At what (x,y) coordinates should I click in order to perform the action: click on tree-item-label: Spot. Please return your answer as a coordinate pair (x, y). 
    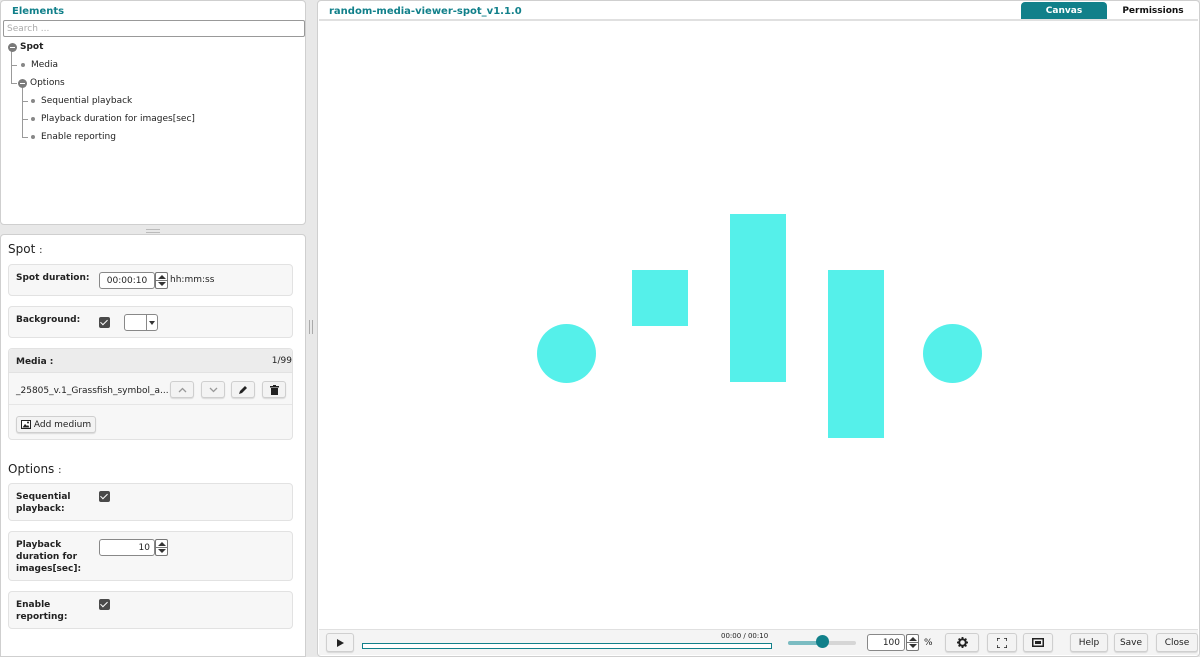
    Looking at the image, I should click on (32, 47).